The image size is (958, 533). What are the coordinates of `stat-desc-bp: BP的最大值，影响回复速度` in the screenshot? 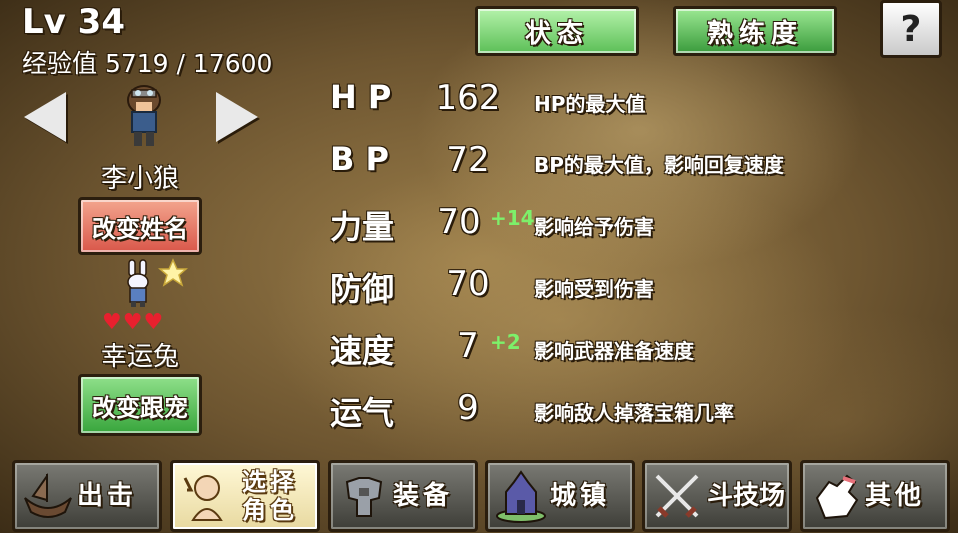 It's located at (659, 165).